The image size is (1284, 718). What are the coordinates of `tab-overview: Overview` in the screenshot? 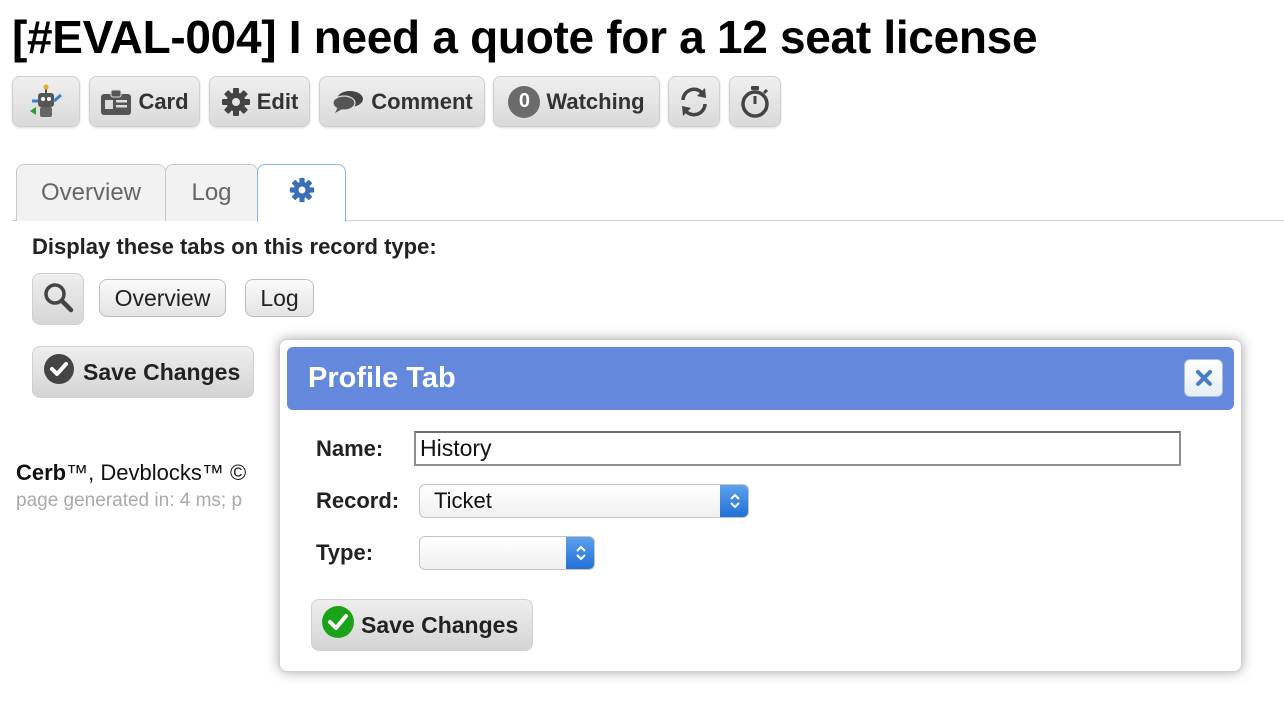 It's located at (91, 192).